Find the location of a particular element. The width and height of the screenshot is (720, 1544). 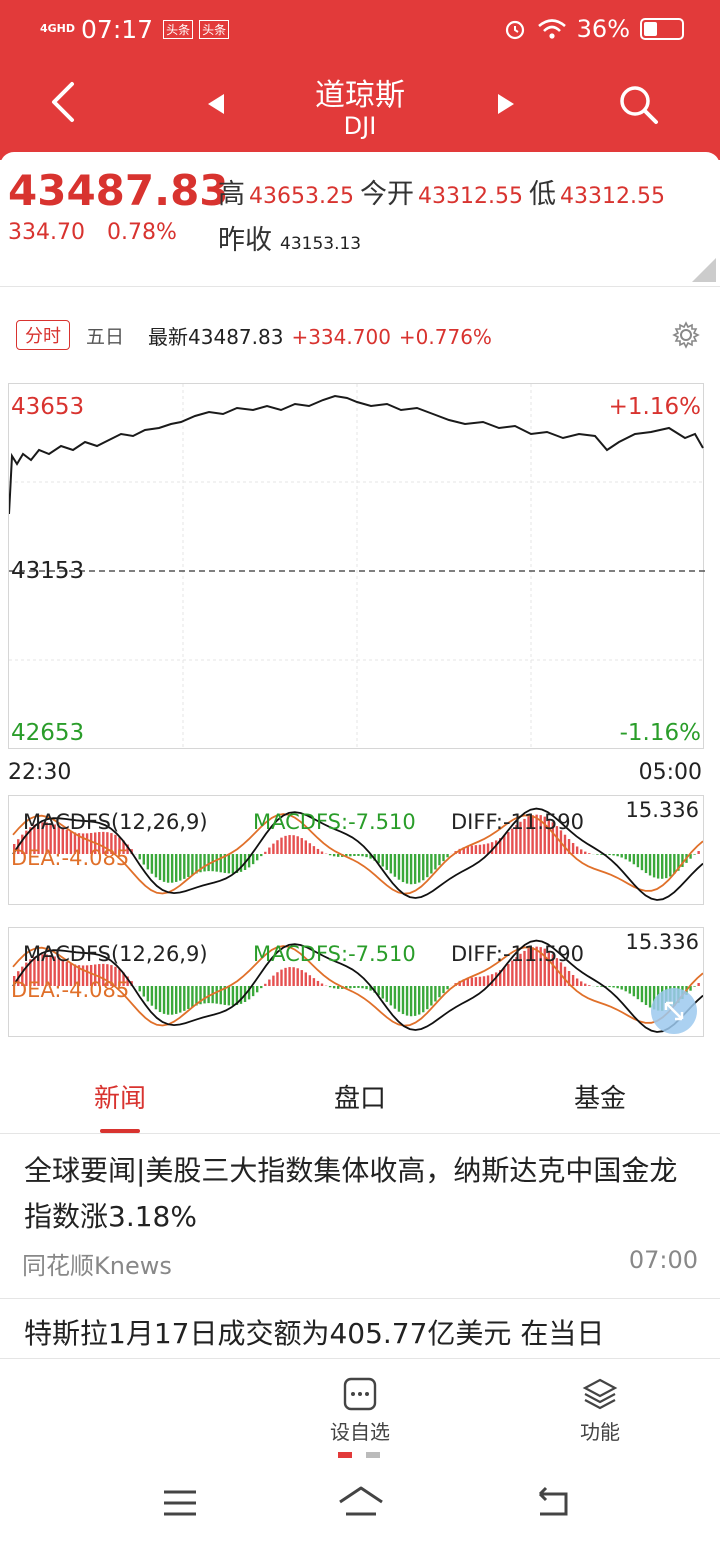

pct-axis-low: -1.16% is located at coordinates (660, 733).